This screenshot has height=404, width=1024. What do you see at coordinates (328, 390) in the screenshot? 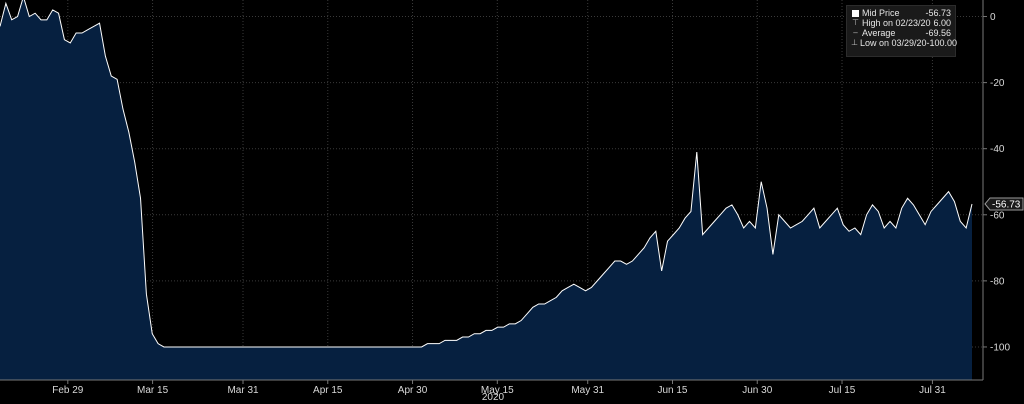
I see `x-tick-label: Apr 15` at bounding box center [328, 390].